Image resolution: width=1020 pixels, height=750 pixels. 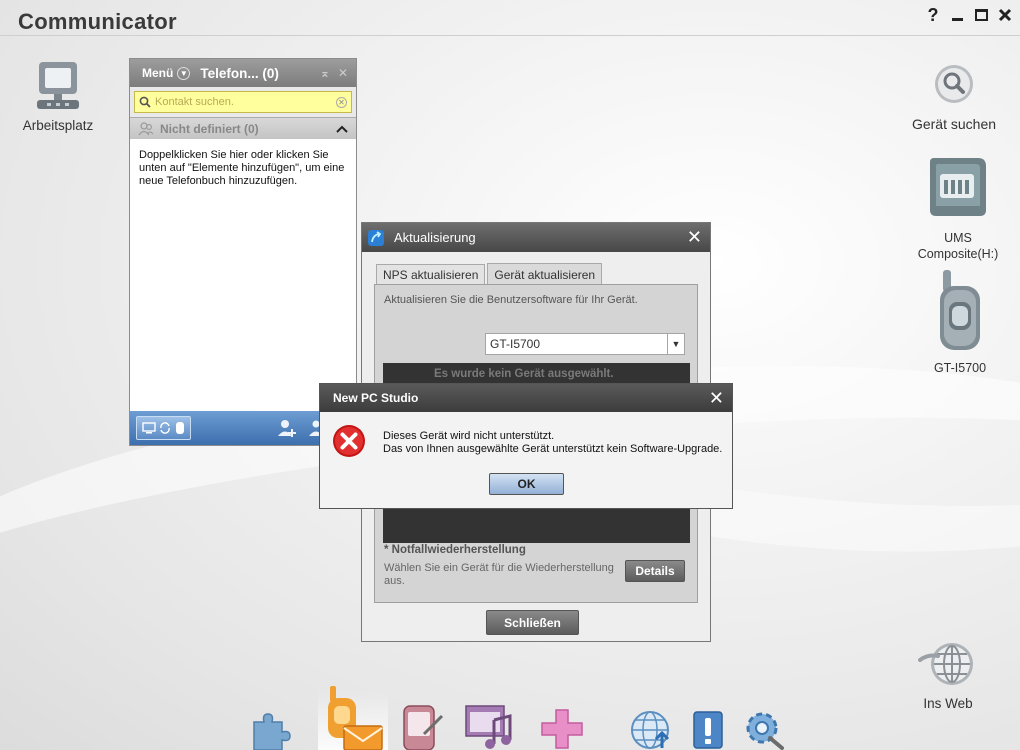 What do you see at coordinates (948, 703) in the screenshot?
I see `desktop-icon-label: Ins Web` at bounding box center [948, 703].